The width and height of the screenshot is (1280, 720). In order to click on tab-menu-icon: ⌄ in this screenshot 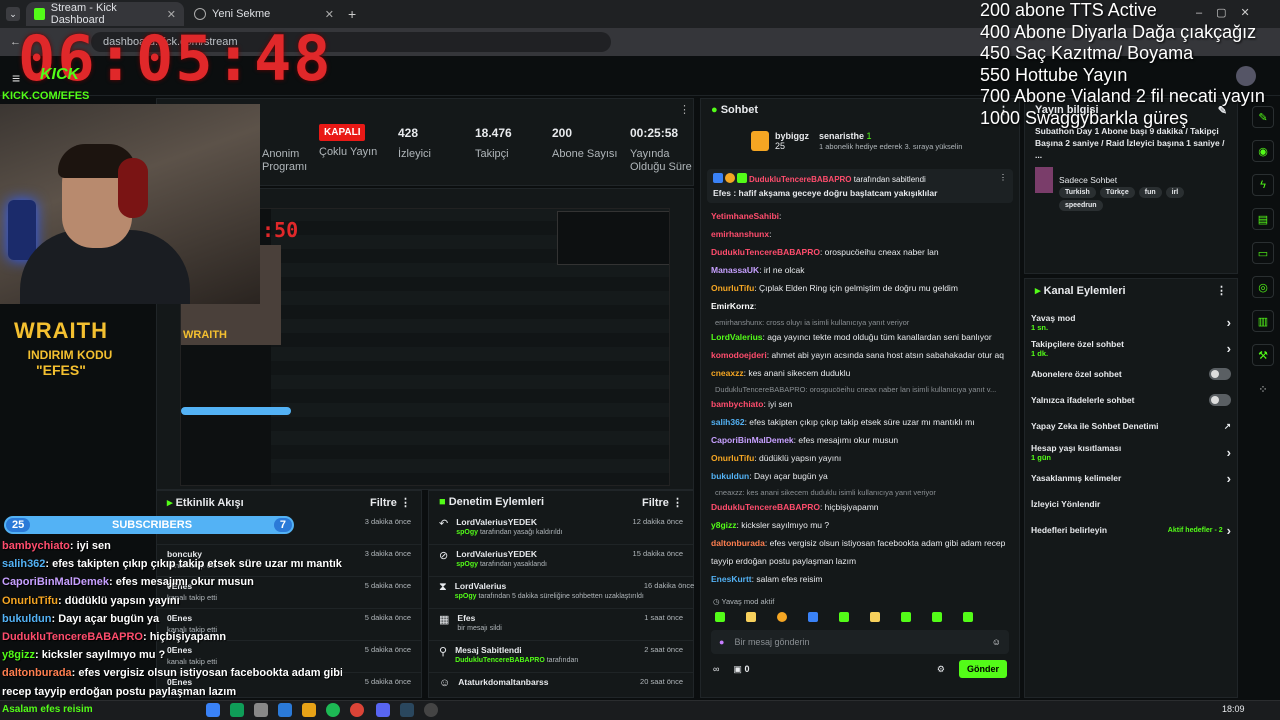, I will do `click(13, 14)`.